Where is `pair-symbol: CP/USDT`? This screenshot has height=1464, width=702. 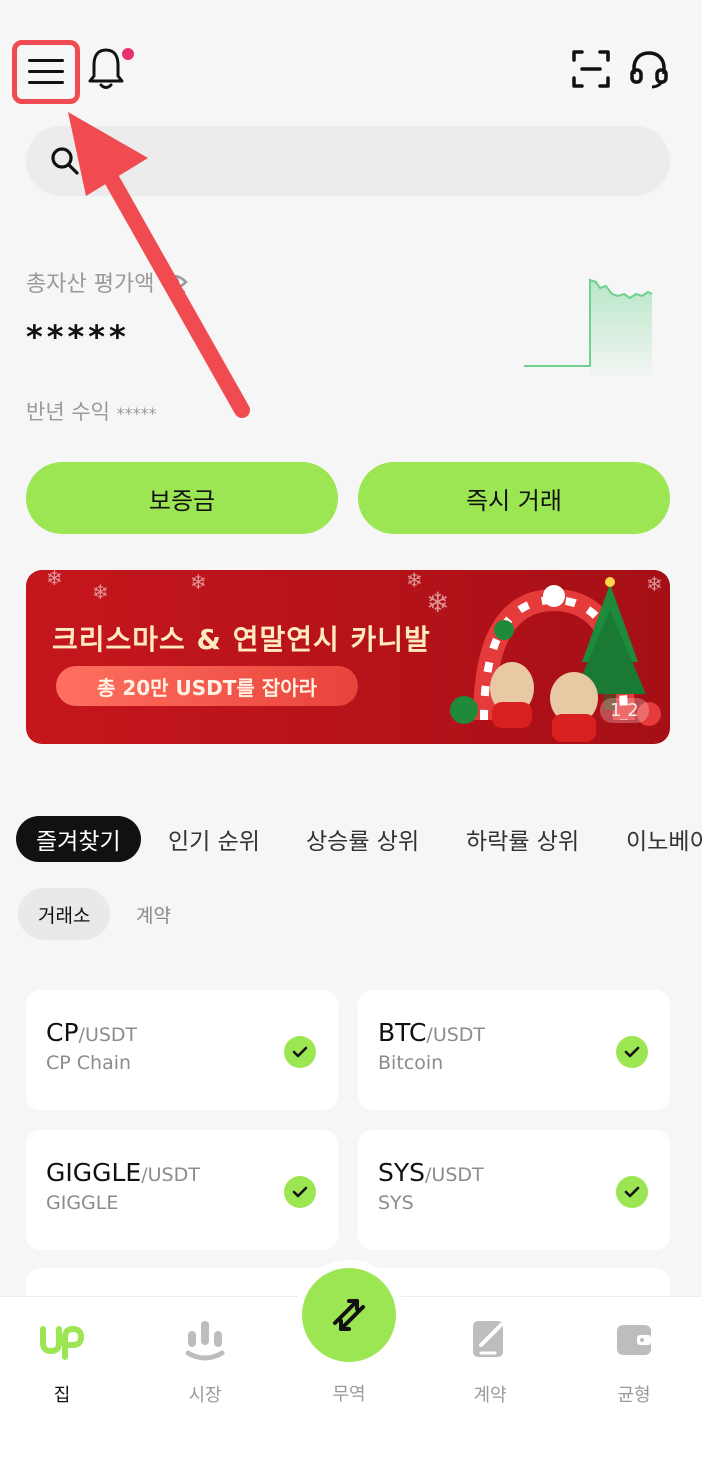 pair-symbol: CP/USDT is located at coordinates (91, 1032).